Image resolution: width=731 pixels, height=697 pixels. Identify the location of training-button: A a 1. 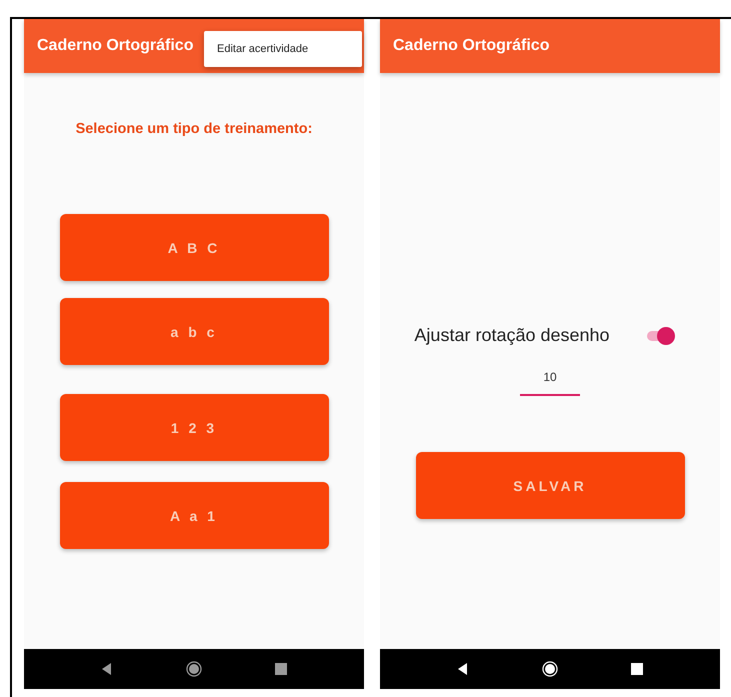
(194, 515).